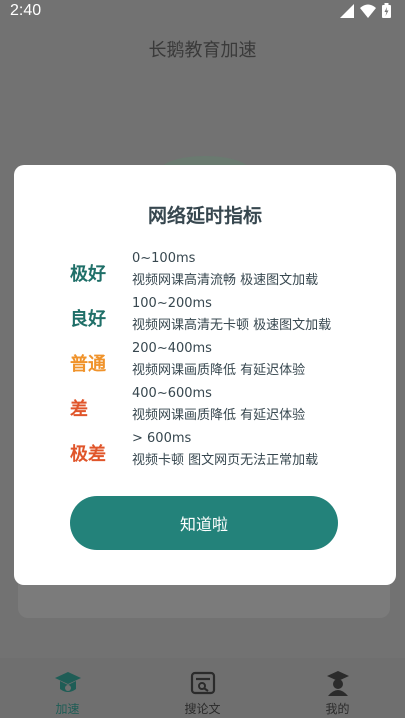 The width and height of the screenshot is (405, 718). I want to click on latency-row-very-poor: 极差 > 600ms 视频卡顿 图文网页无法正常加载, so click(205, 453).